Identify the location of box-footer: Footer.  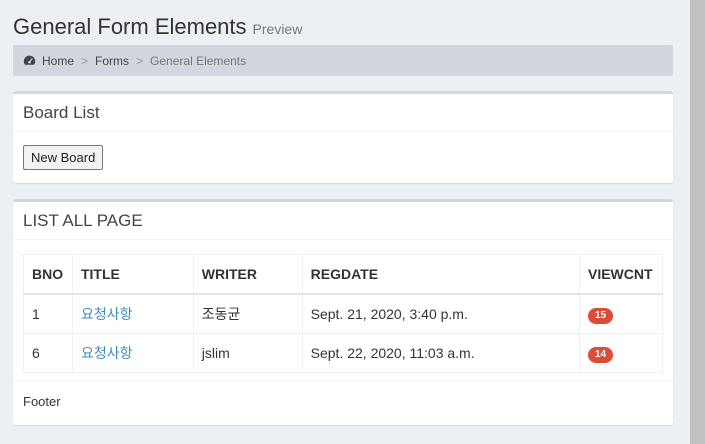
(343, 401).